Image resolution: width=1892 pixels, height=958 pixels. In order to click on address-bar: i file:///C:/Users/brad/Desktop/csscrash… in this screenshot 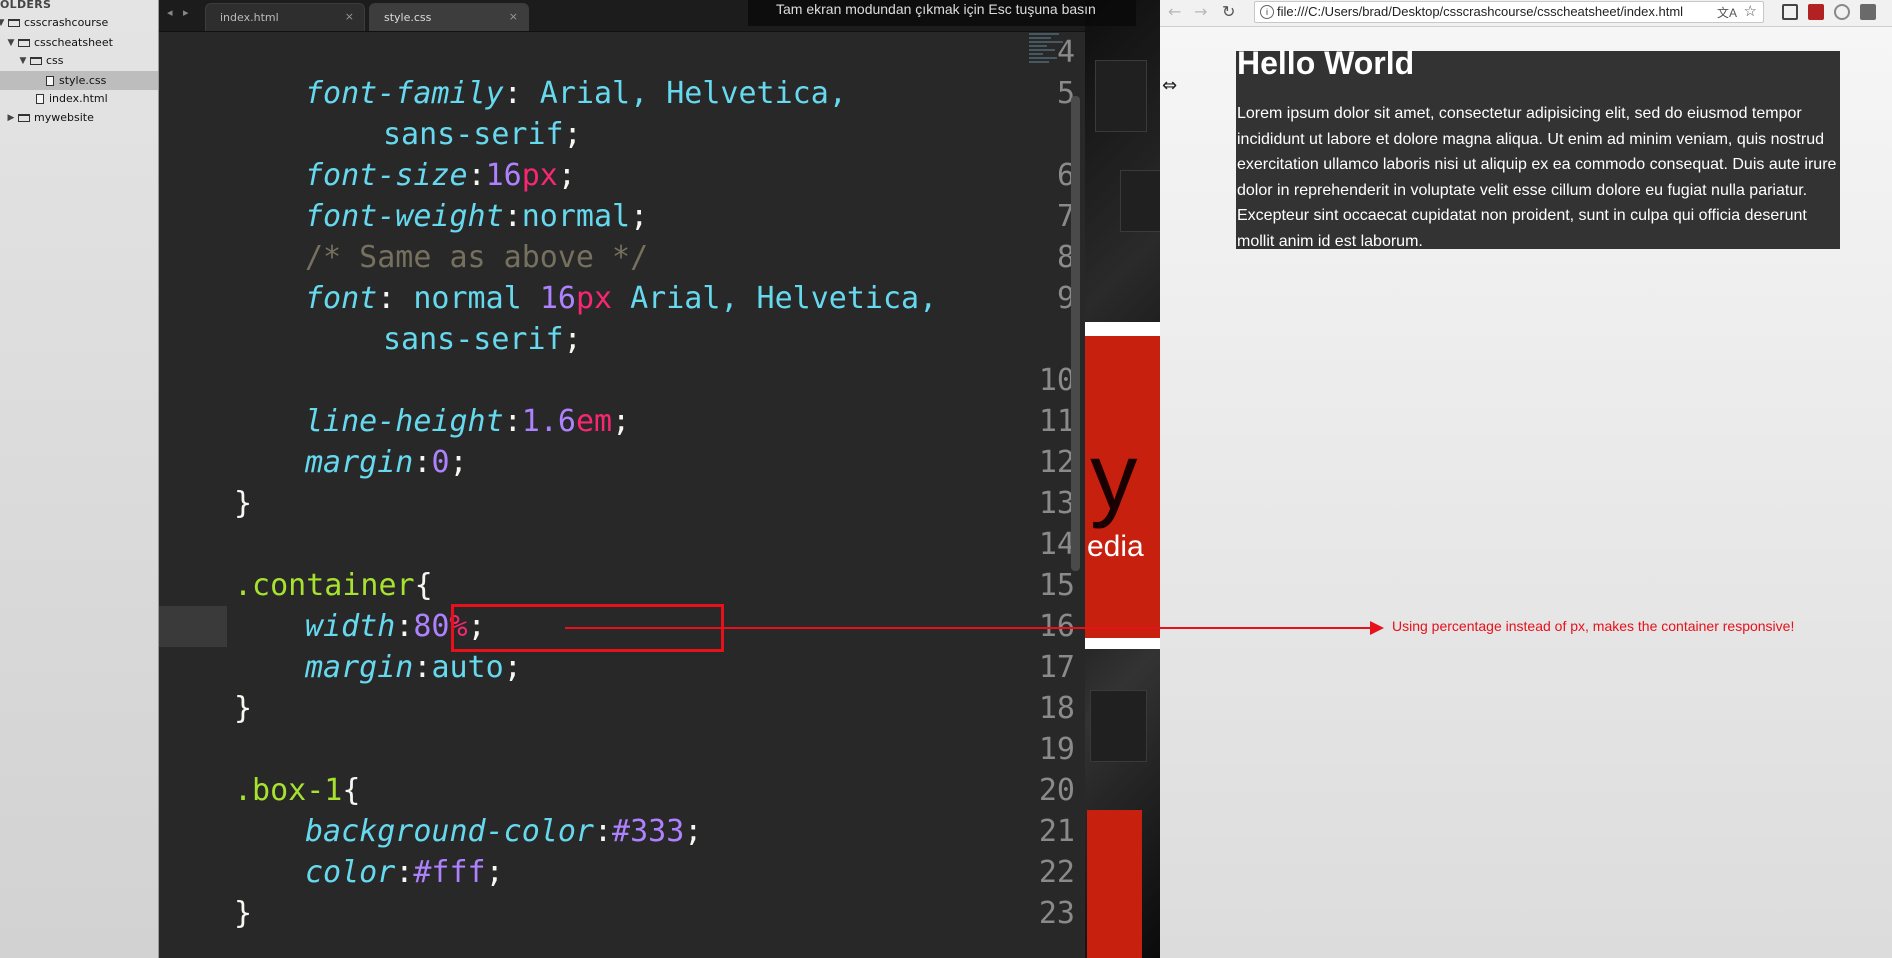, I will do `click(1509, 12)`.